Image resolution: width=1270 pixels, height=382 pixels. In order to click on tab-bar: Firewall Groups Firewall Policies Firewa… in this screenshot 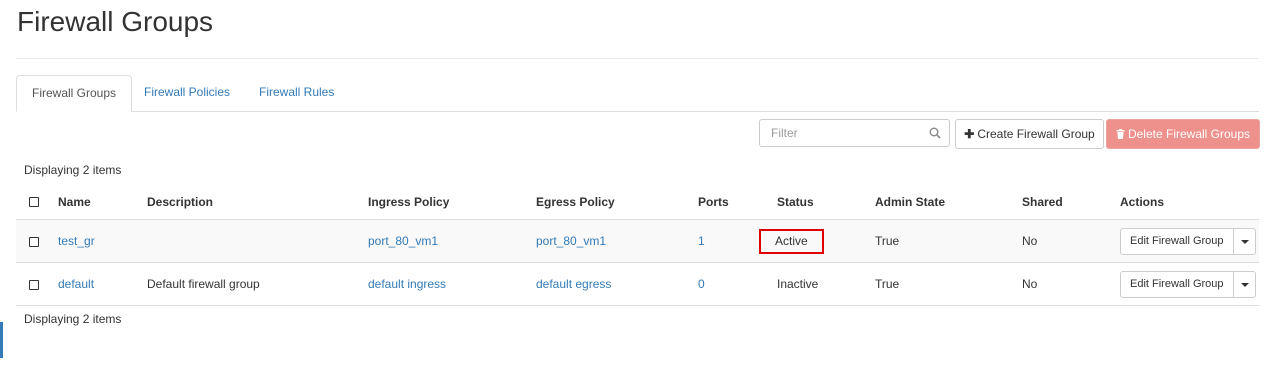, I will do `click(637, 93)`.